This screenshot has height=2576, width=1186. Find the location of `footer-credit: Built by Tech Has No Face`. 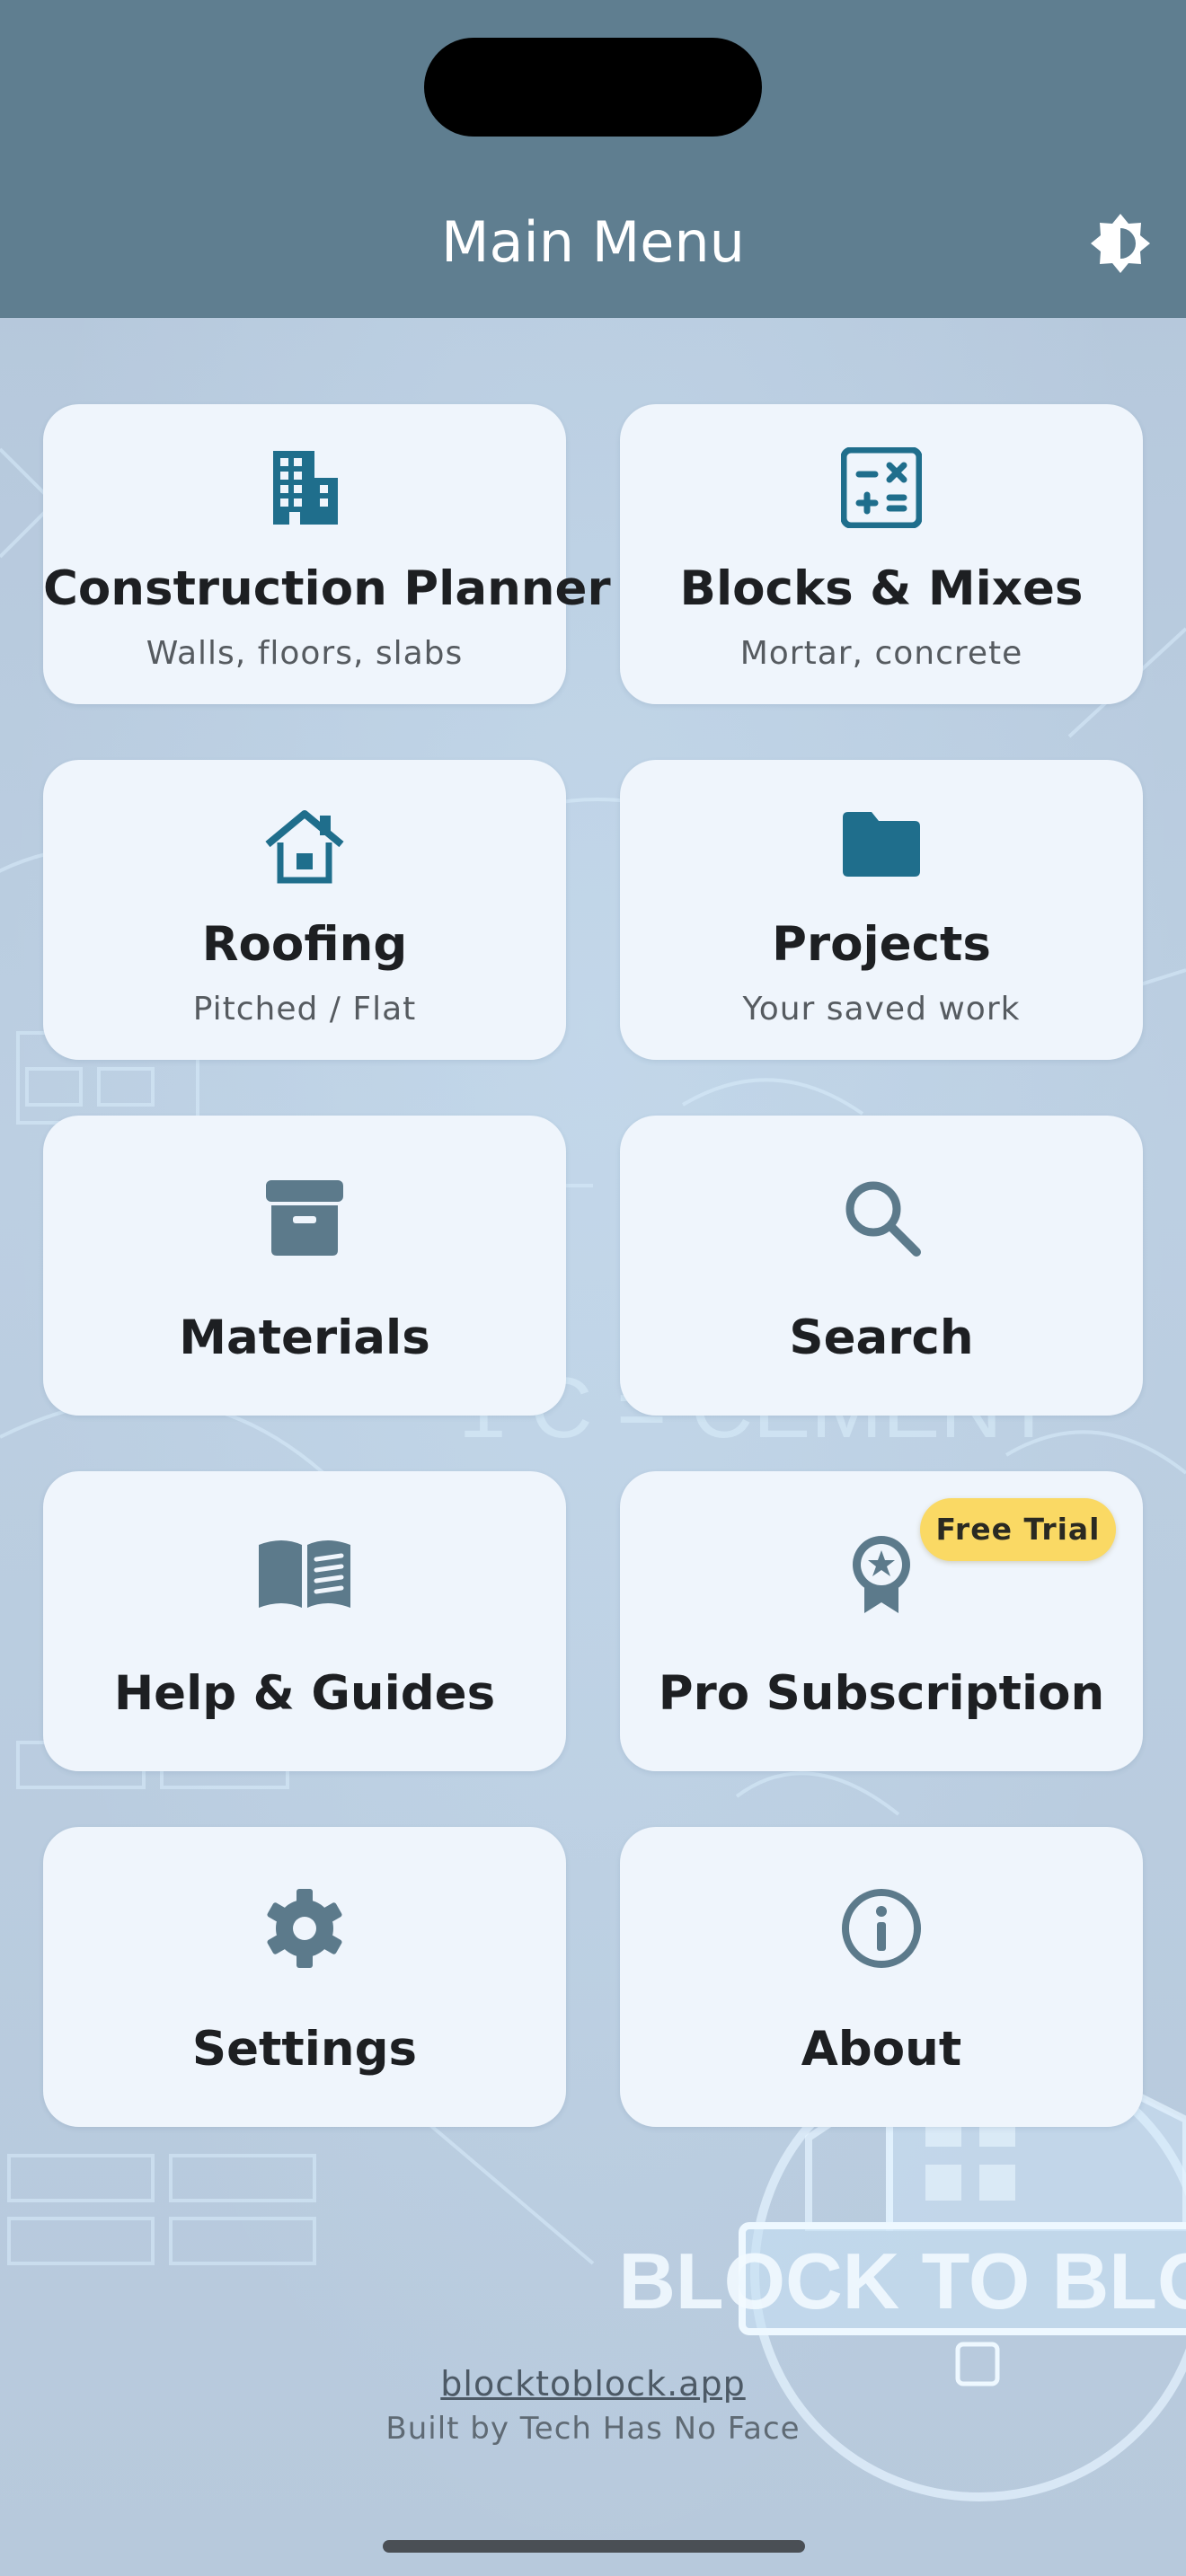

footer-credit: Built by Tech Has No Face is located at coordinates (593, 2429).